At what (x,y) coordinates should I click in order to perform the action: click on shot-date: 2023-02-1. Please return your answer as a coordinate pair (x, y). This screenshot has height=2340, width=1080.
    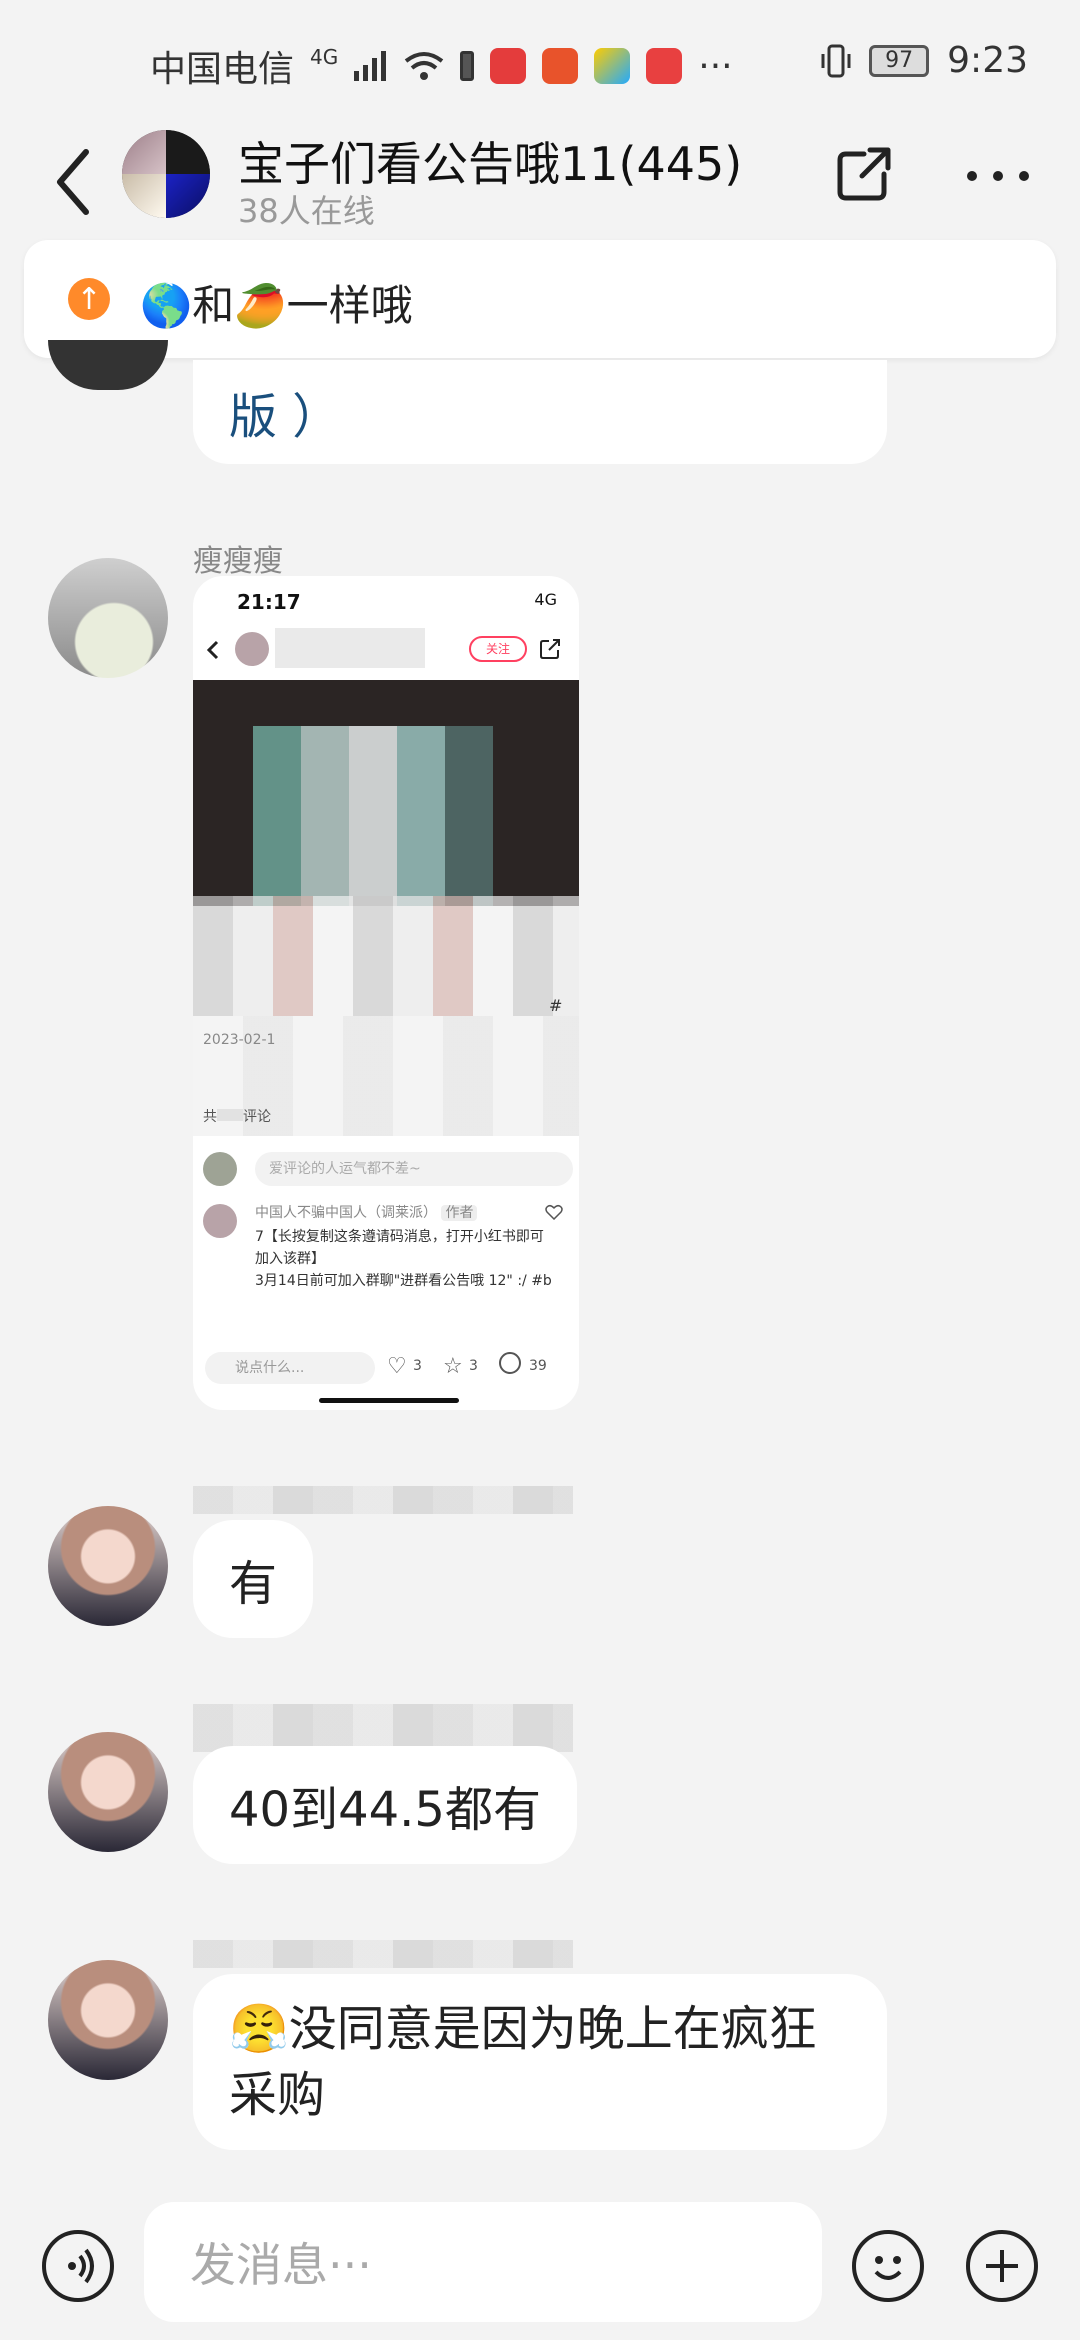
    Looking at the image, I should click on (239, 1040).